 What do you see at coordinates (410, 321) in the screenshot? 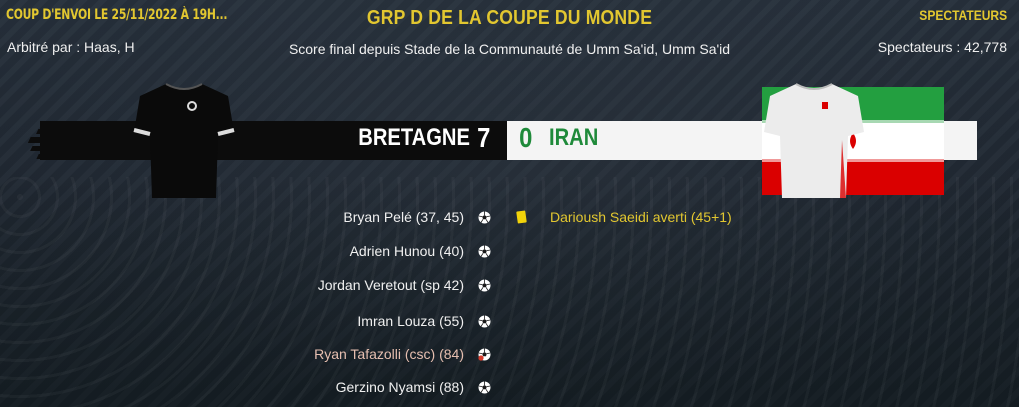
I see `home-event-4: Imran Louza (55)` at bounding box center [410, 321].